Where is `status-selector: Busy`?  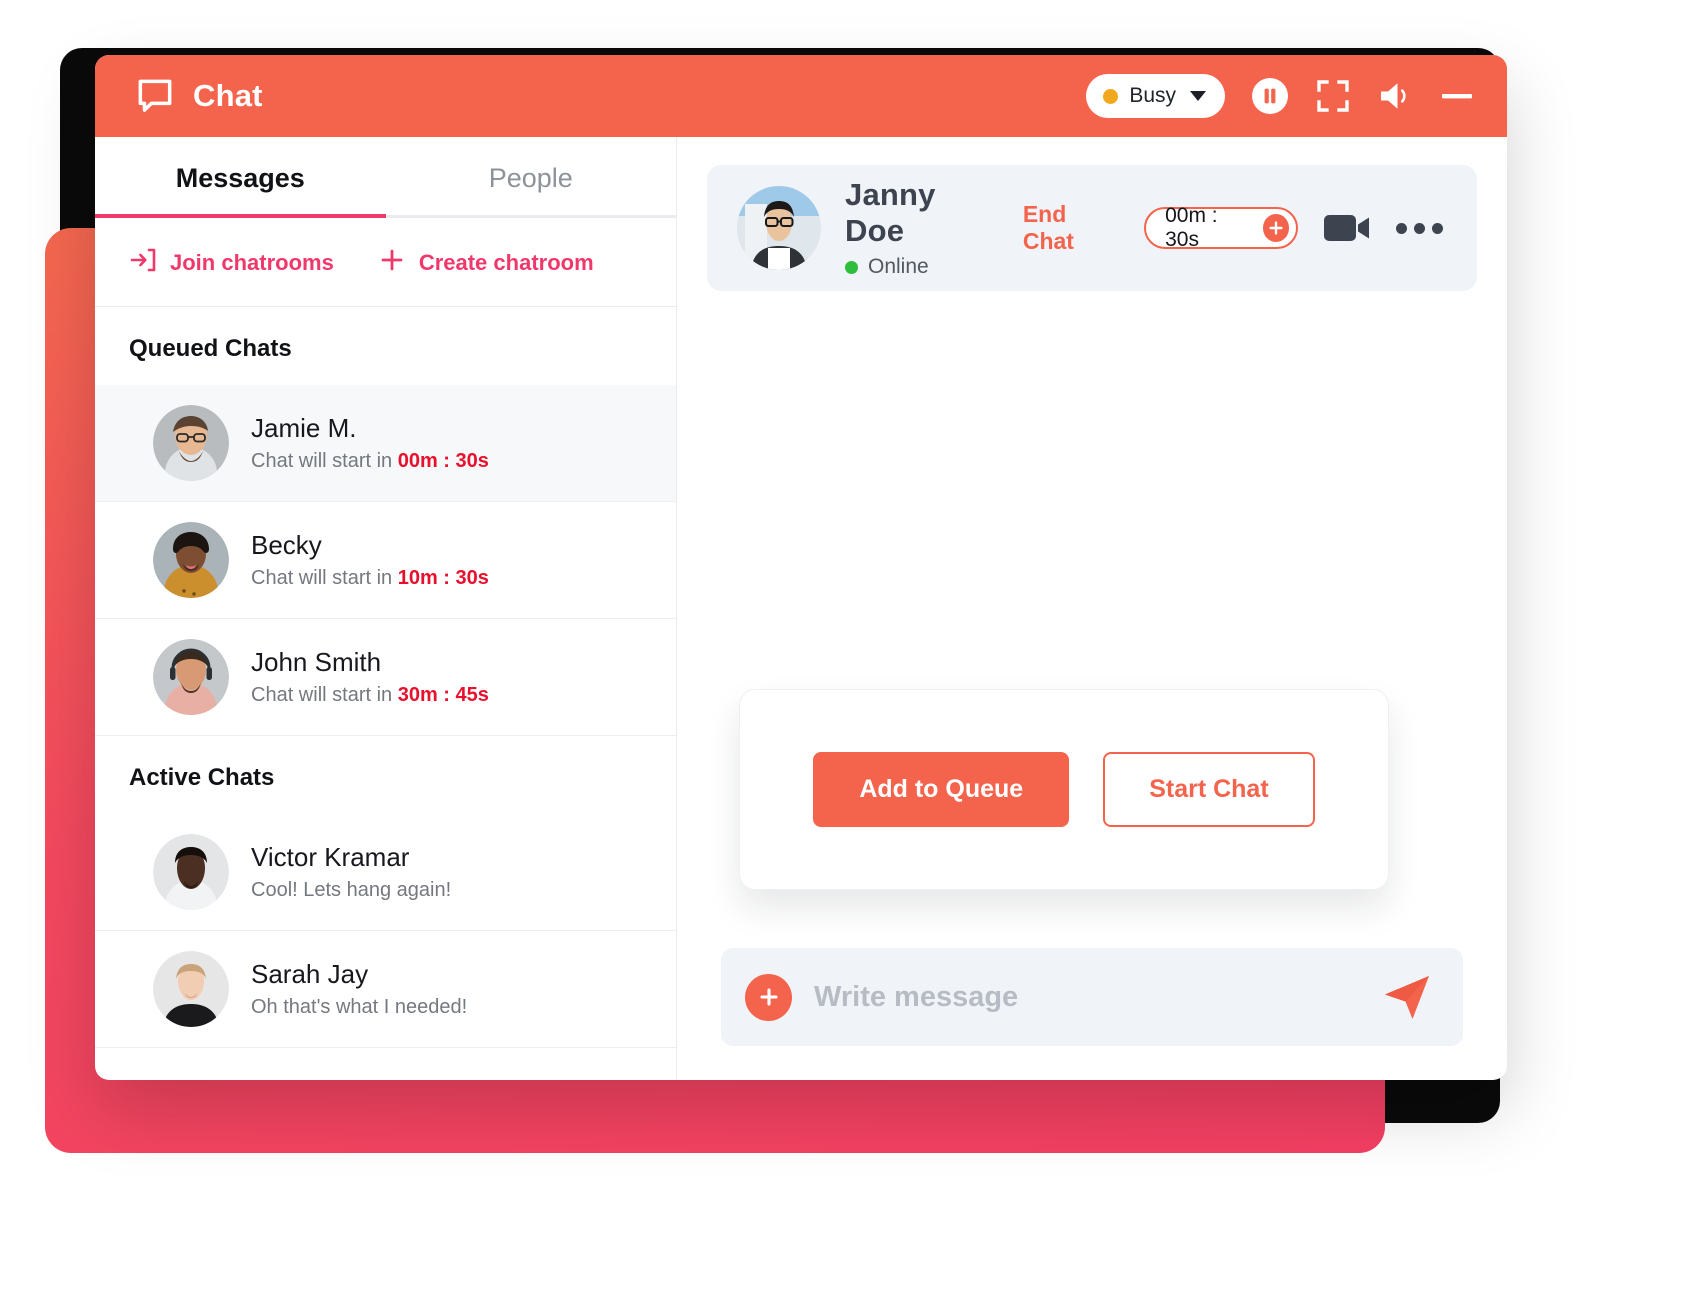 status-selector: Busy is located at coordinates (1155, 96).